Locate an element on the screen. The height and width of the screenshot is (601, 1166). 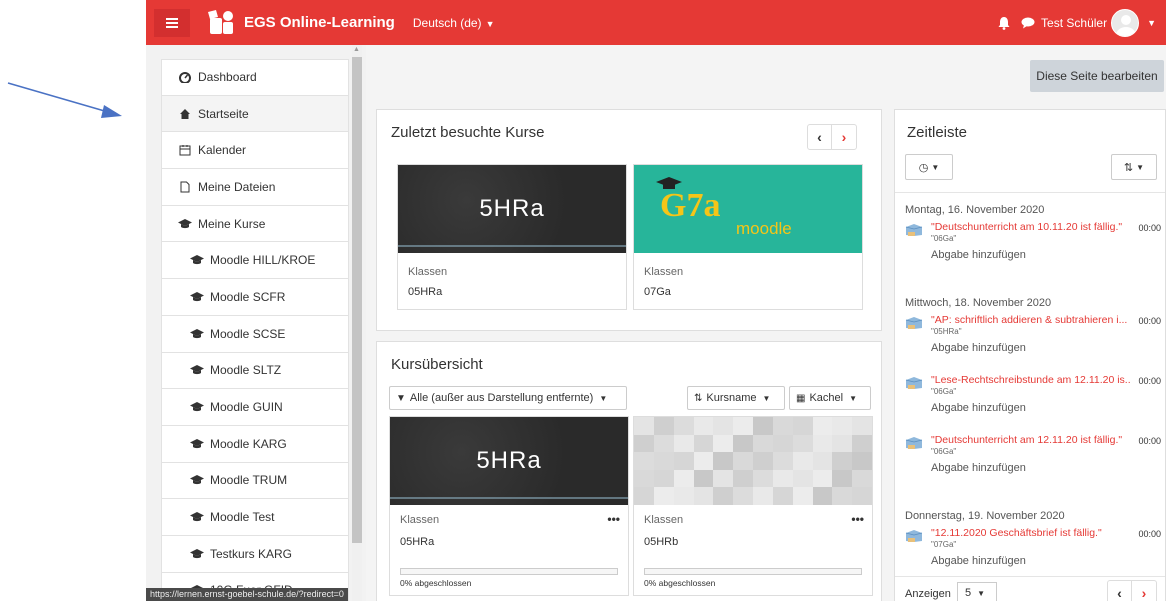
sidebar-item-dashboard: Dashboard is located at coordinates (255, 77).